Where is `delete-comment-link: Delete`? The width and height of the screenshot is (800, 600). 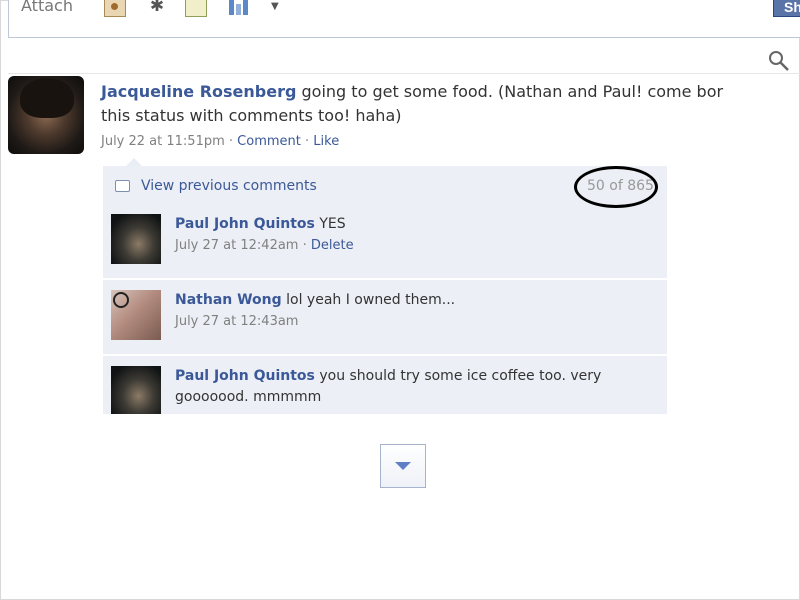 delete-comment-link: Delete is located at coordinates (332, 245).